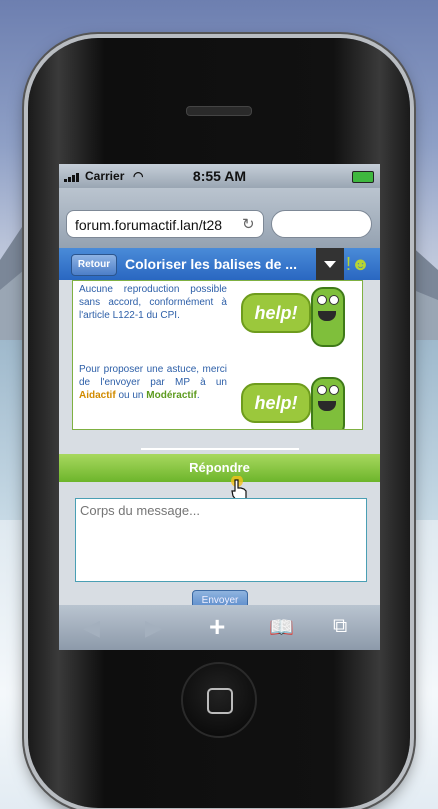 This screenshot has width=438, height=809. What do you see at coordinates (330, 264) in the screenshot?
I see `dropdown-icon` at bounding box center [330, 264].